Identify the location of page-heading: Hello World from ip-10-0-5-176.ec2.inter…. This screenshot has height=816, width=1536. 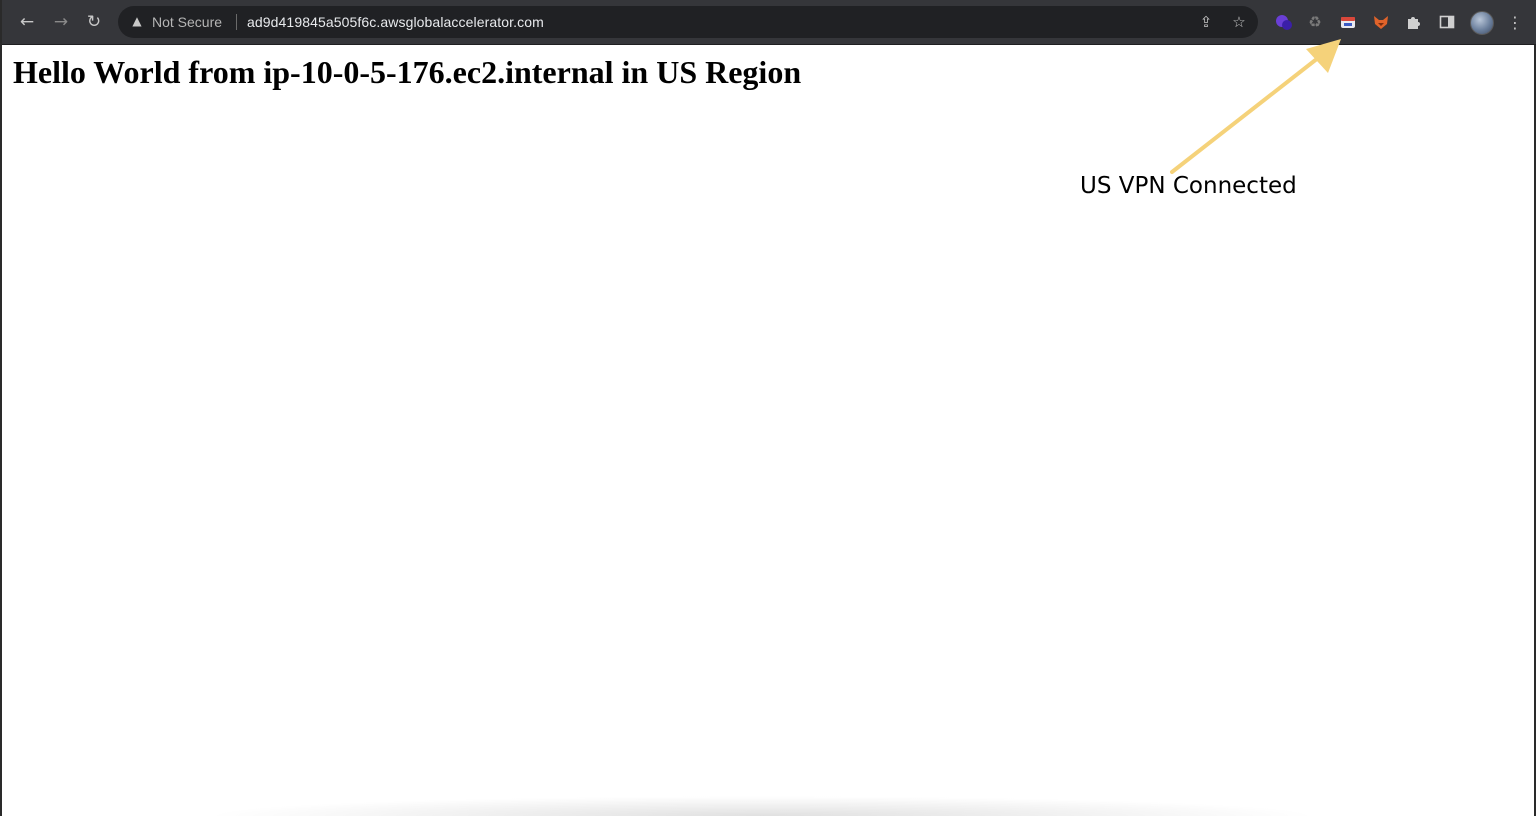
(407, 72).